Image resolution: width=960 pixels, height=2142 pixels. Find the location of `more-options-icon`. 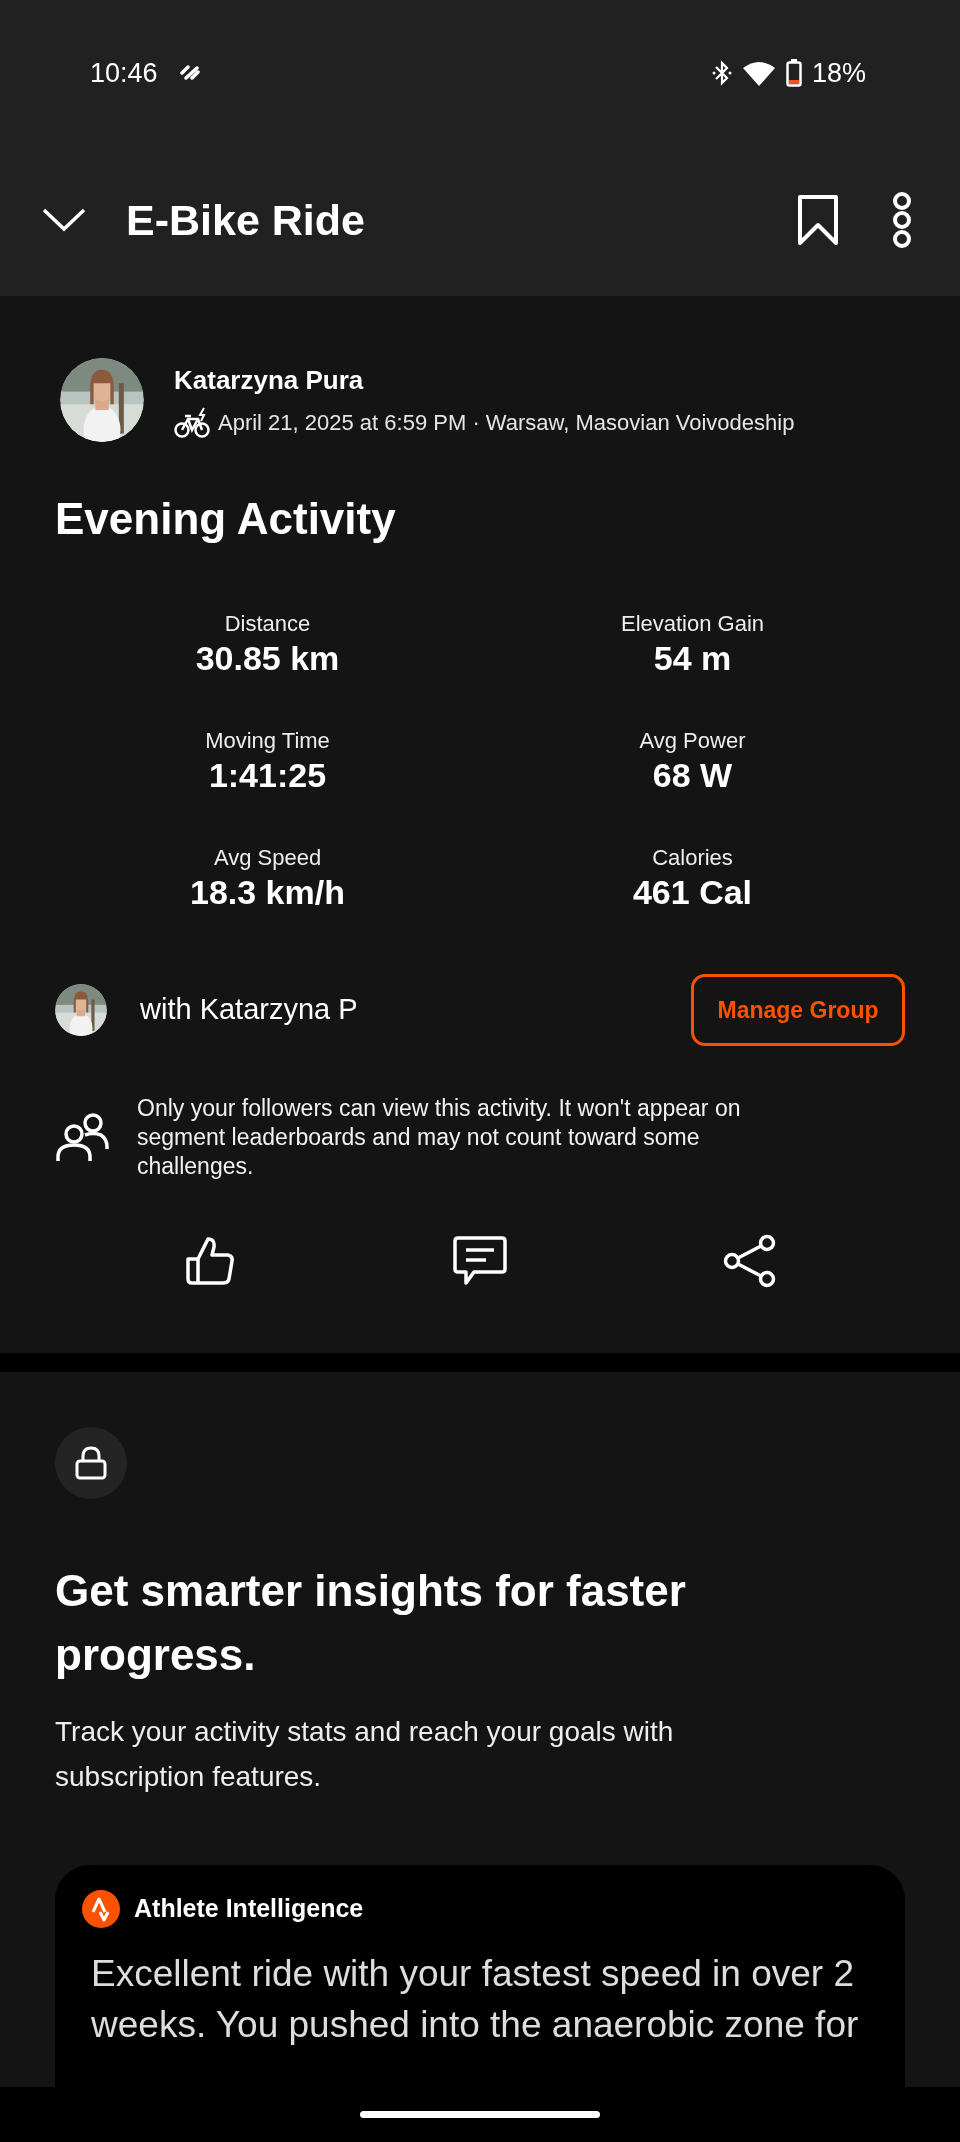

more-options-icon is located at coordinates (902, 220).